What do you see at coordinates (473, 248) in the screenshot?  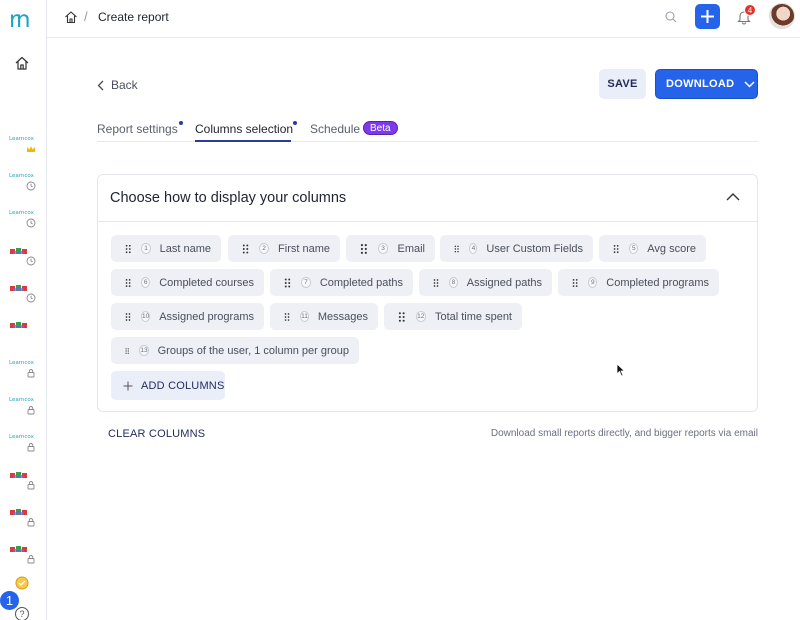 I see `column-order-number: 4` at bounding box center [473, 248].